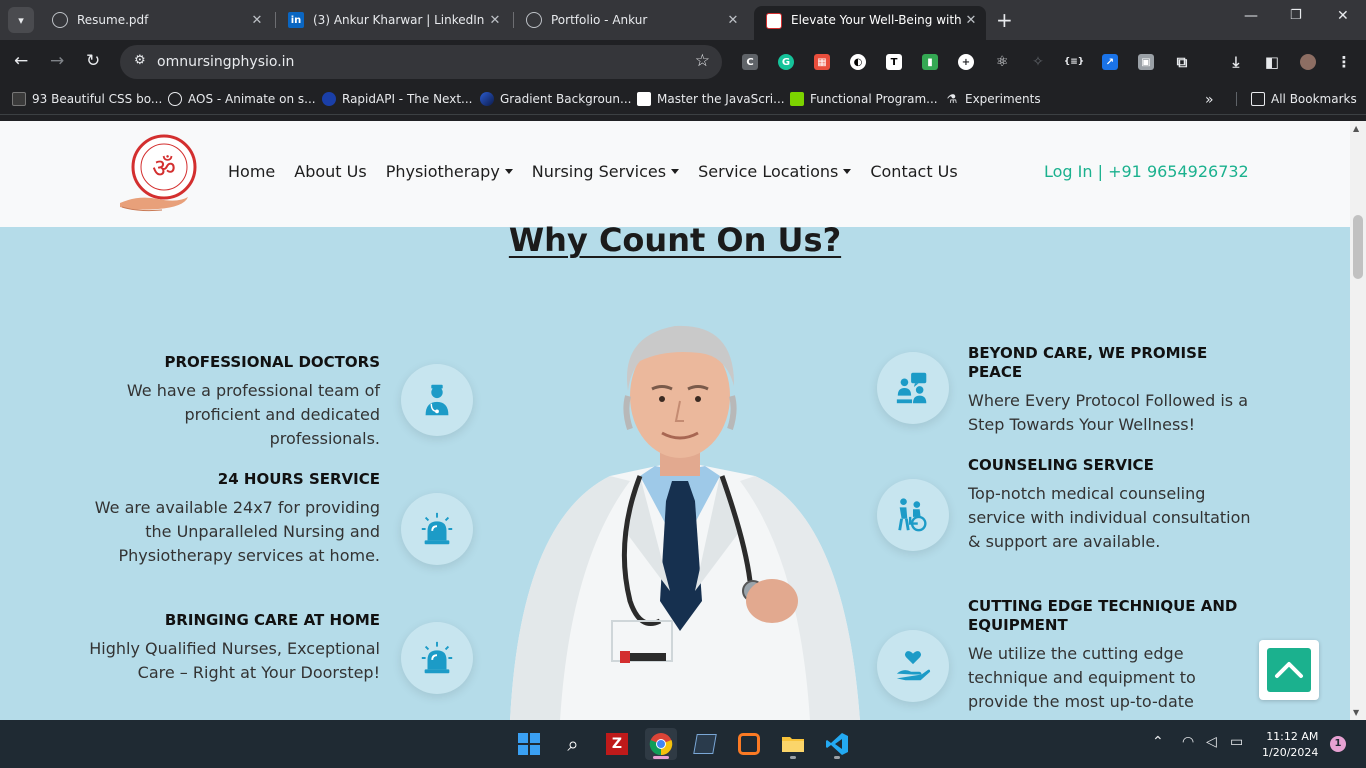 This screenshot has height=768, width=1366. What do you see at coordinates (1182, 62) in the screenshot?
I see `extensions-puzzle-icon: ⧉` at bounding box center [1182, 62].